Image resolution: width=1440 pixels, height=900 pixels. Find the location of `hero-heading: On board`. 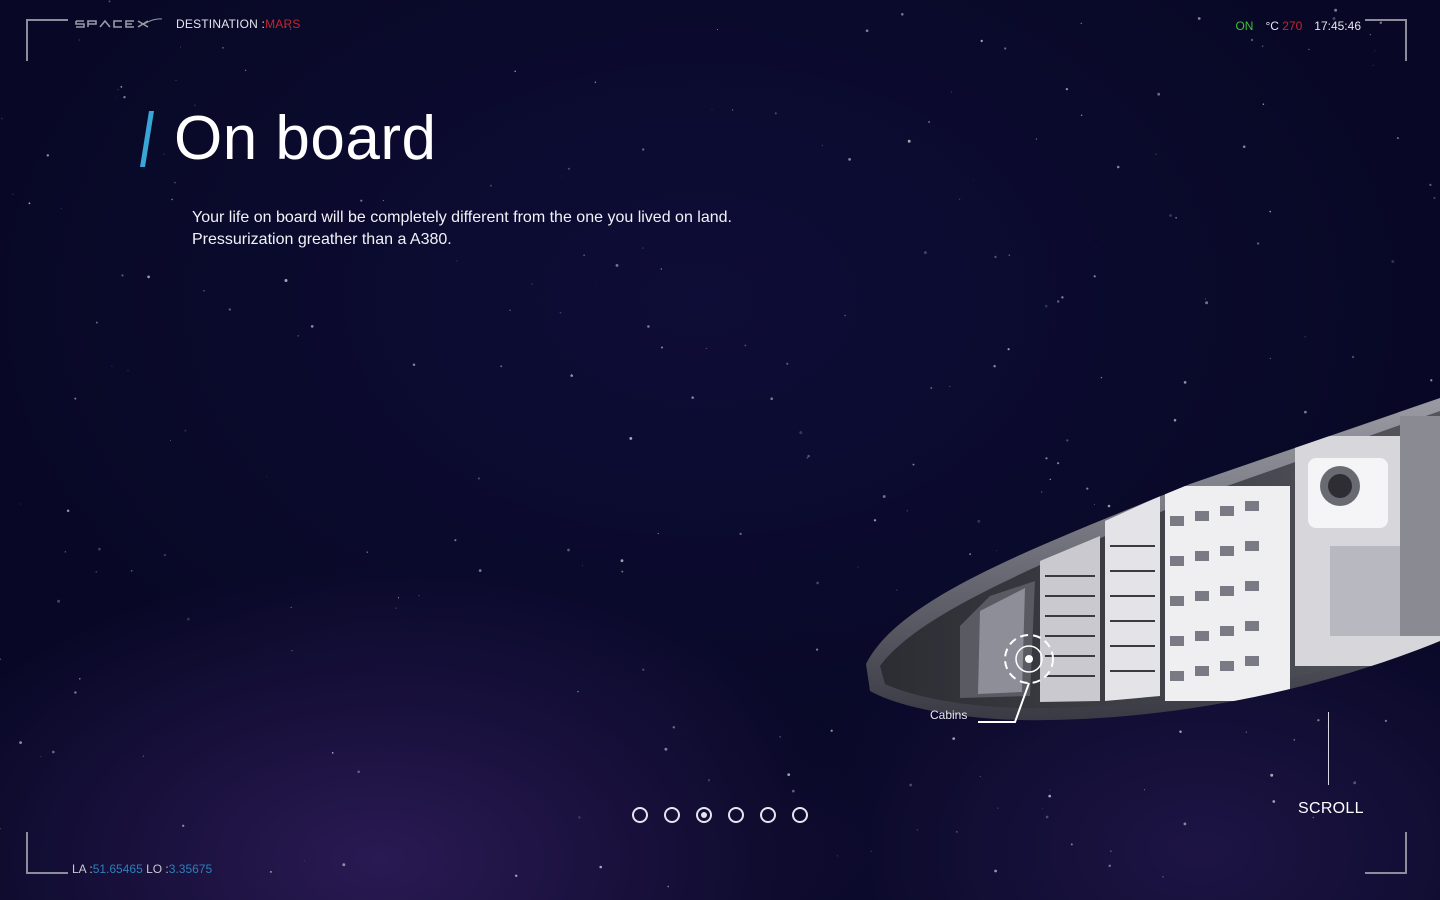

hero-heading: On board is located at coordinates (288, 139).